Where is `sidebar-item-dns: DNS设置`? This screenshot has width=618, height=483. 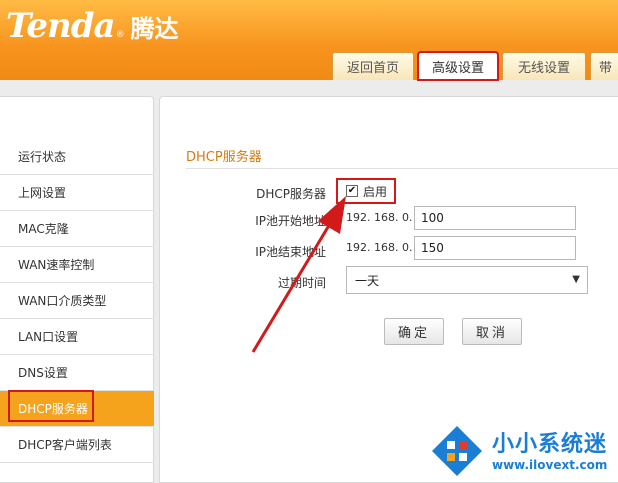 sidebar-item-dns: DNS设置 is located at coordinates (77, 373).